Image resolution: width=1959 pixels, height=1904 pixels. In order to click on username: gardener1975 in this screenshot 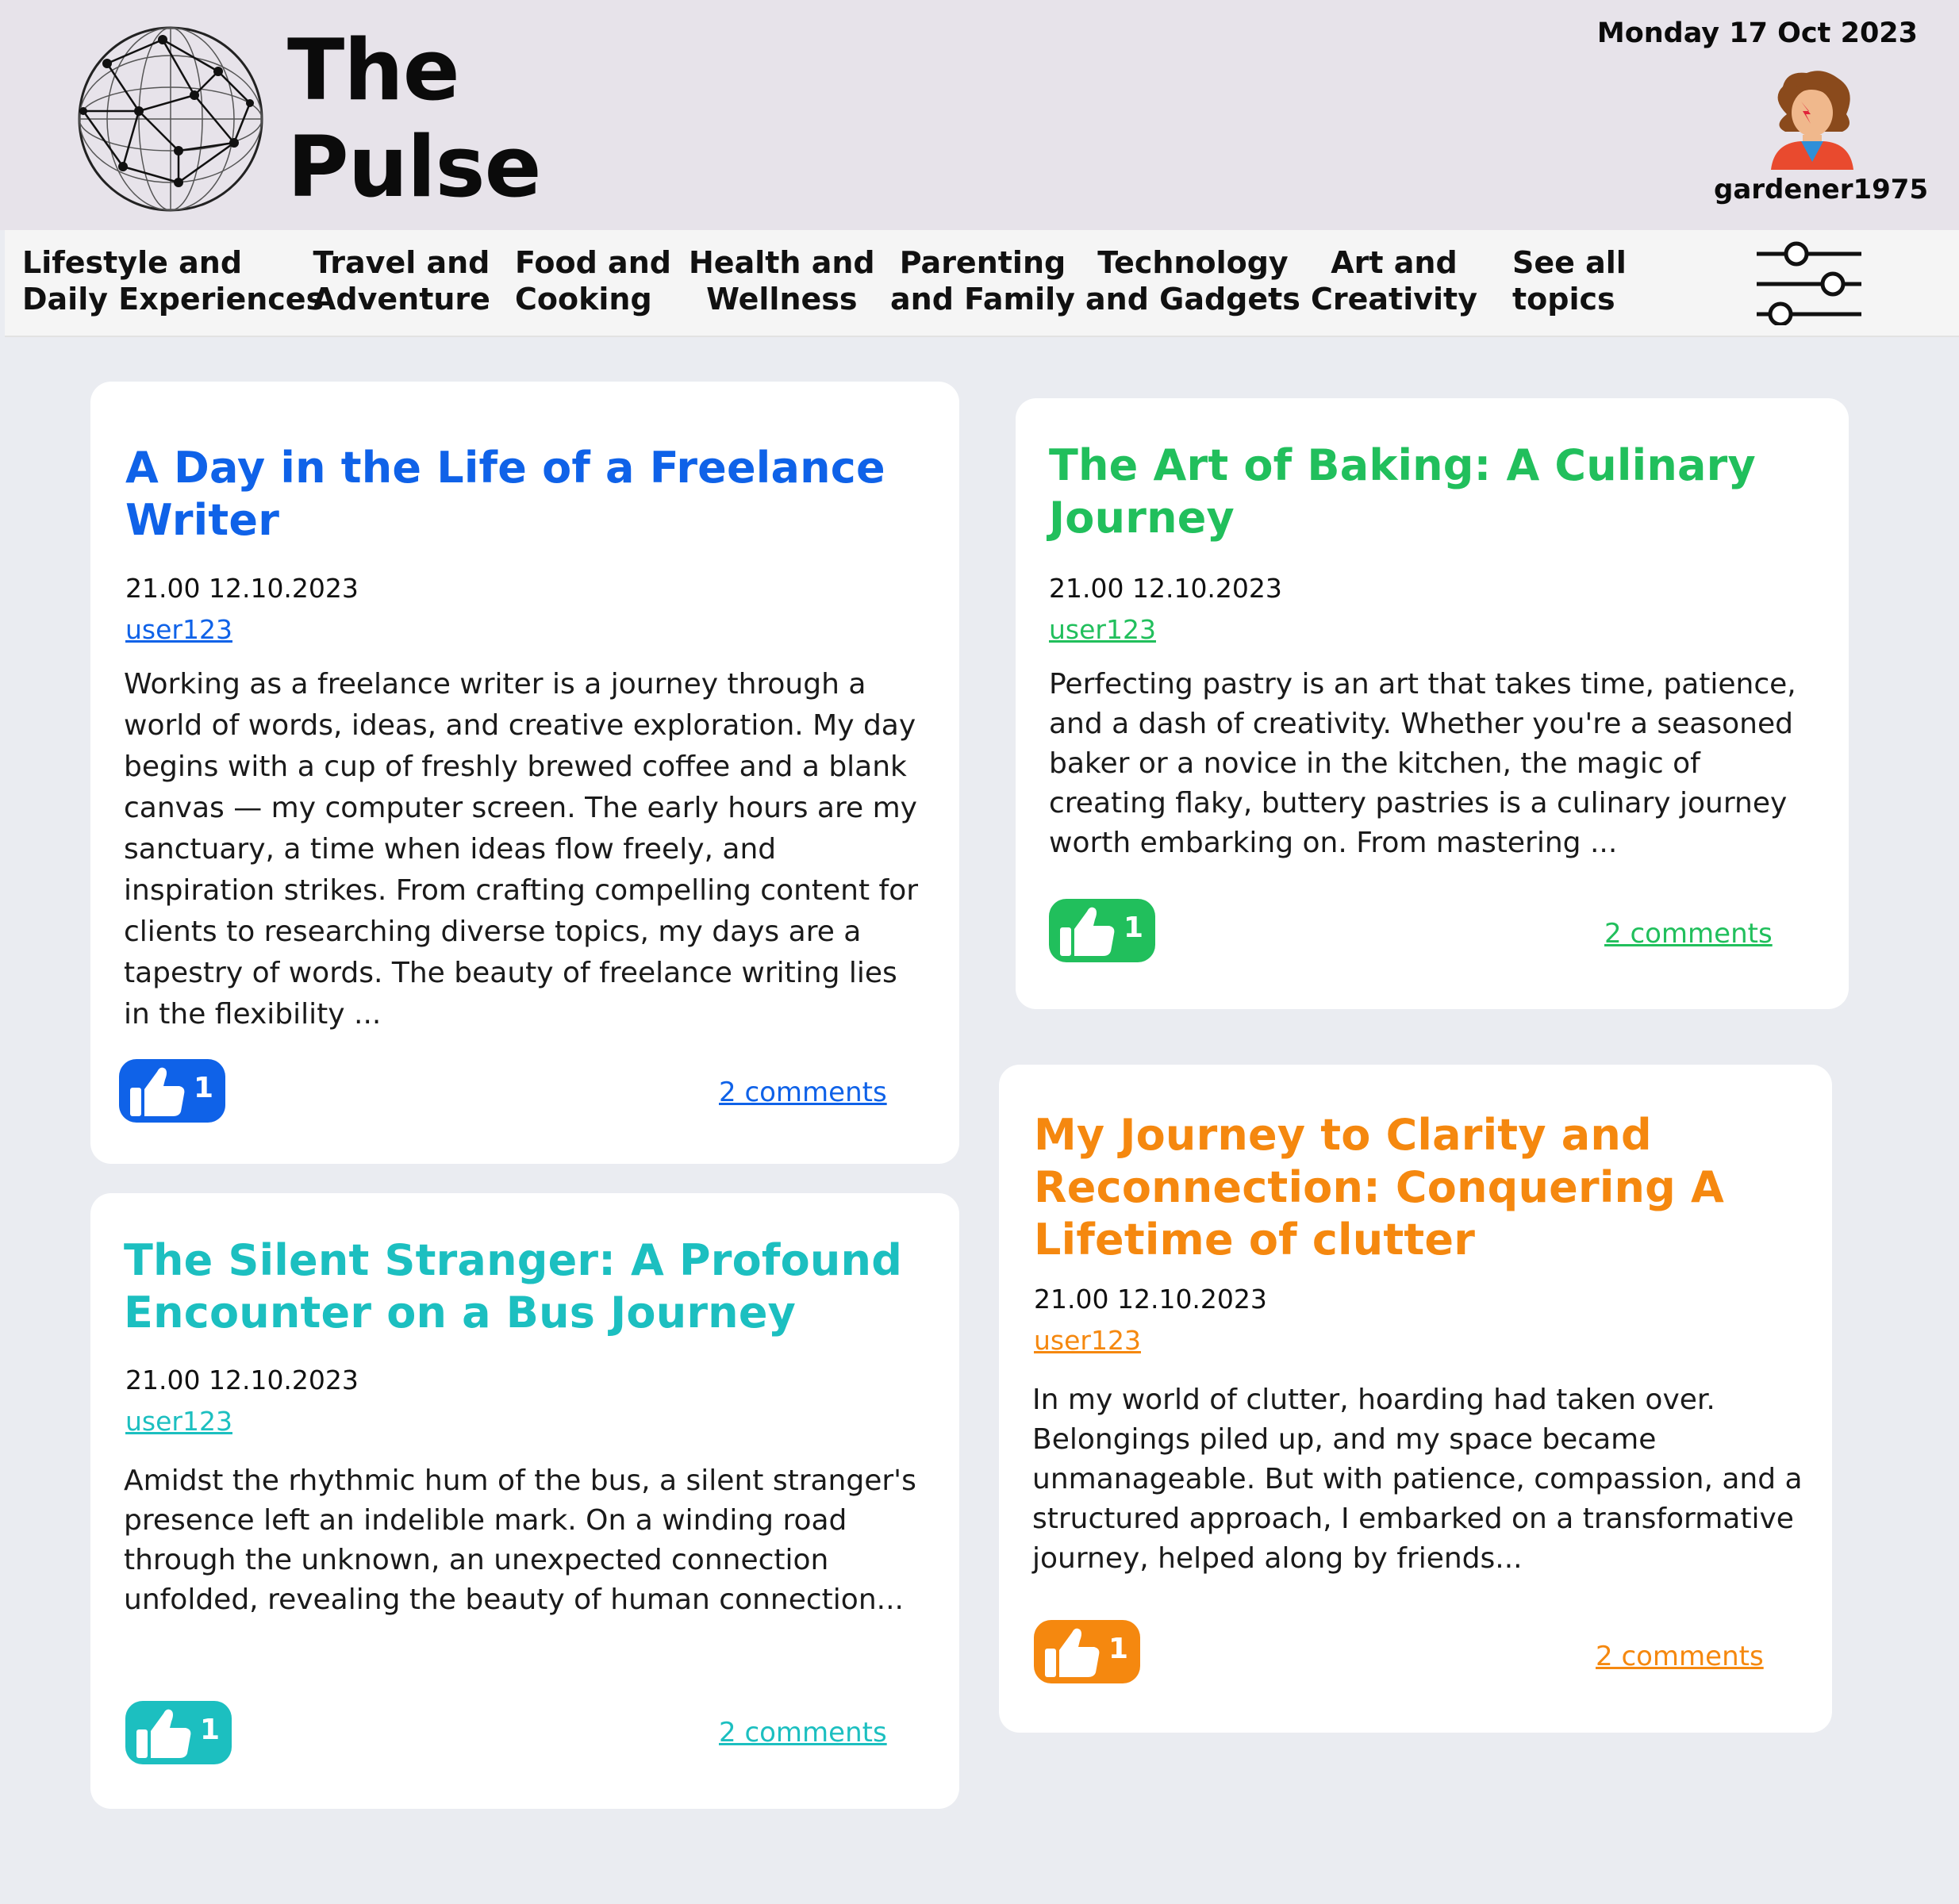, I will do `click(1821, 189)`.